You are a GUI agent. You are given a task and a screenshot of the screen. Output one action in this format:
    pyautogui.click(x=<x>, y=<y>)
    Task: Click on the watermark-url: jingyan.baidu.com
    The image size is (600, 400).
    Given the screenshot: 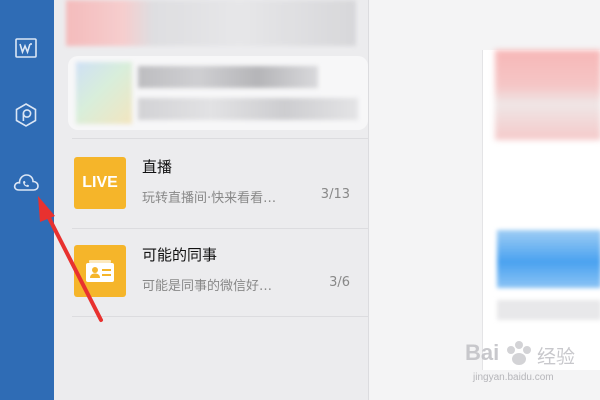 What is the action you would take?
    pyautogui.click(x=513, y=377)
    